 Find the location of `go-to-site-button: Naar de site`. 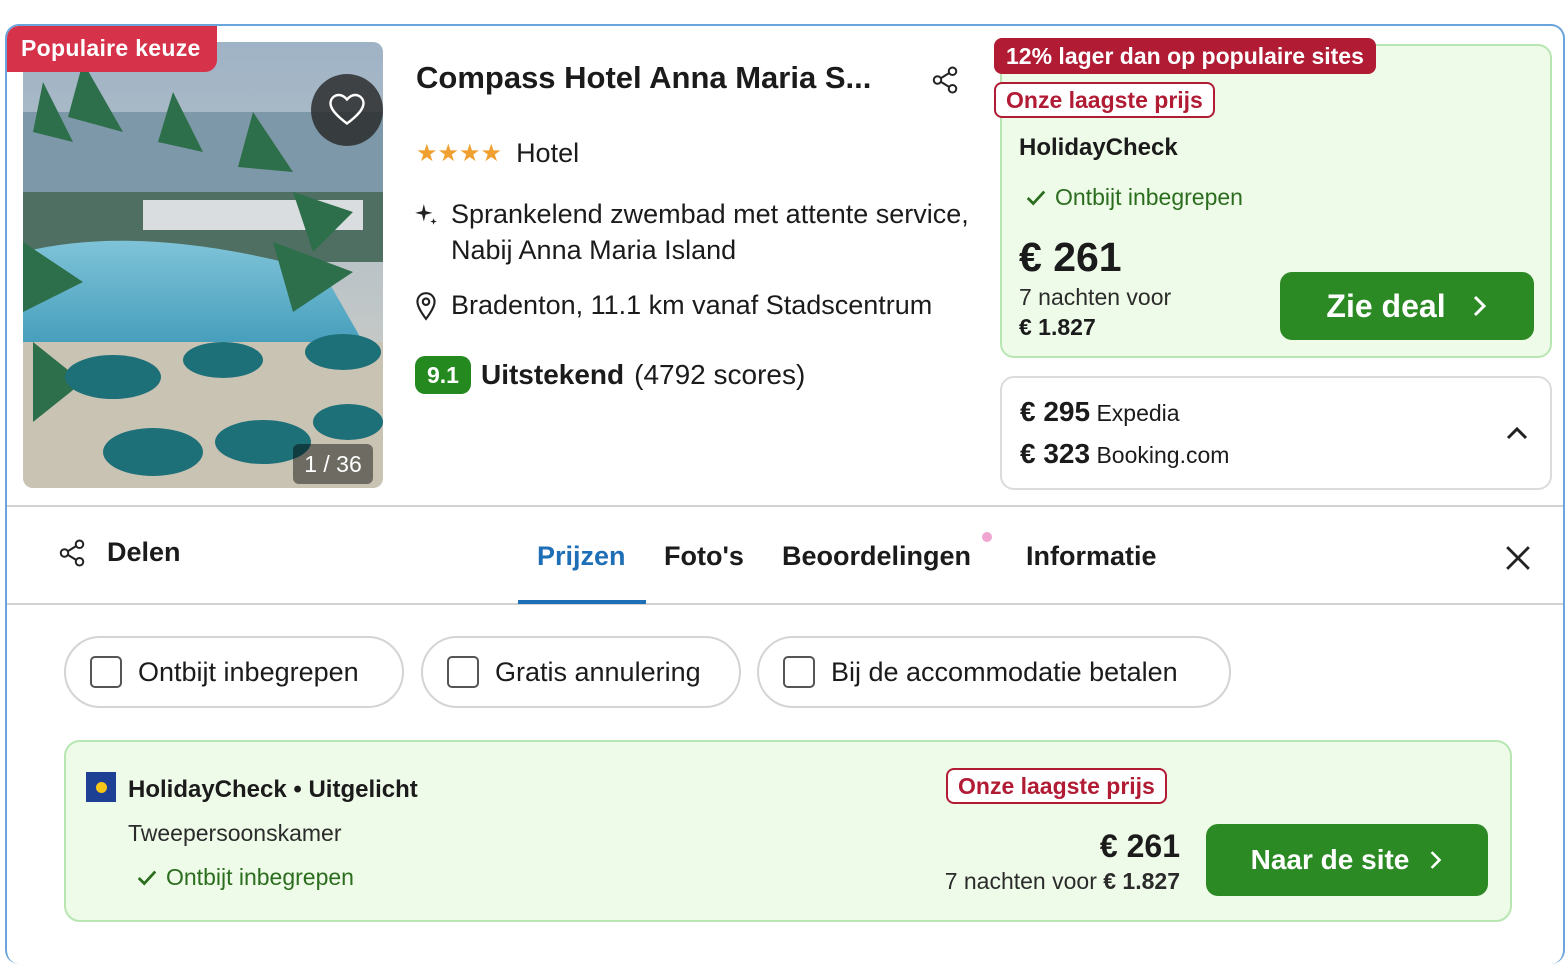

go-to-site-button: Naar de site is located at coordinates (1347, 860).